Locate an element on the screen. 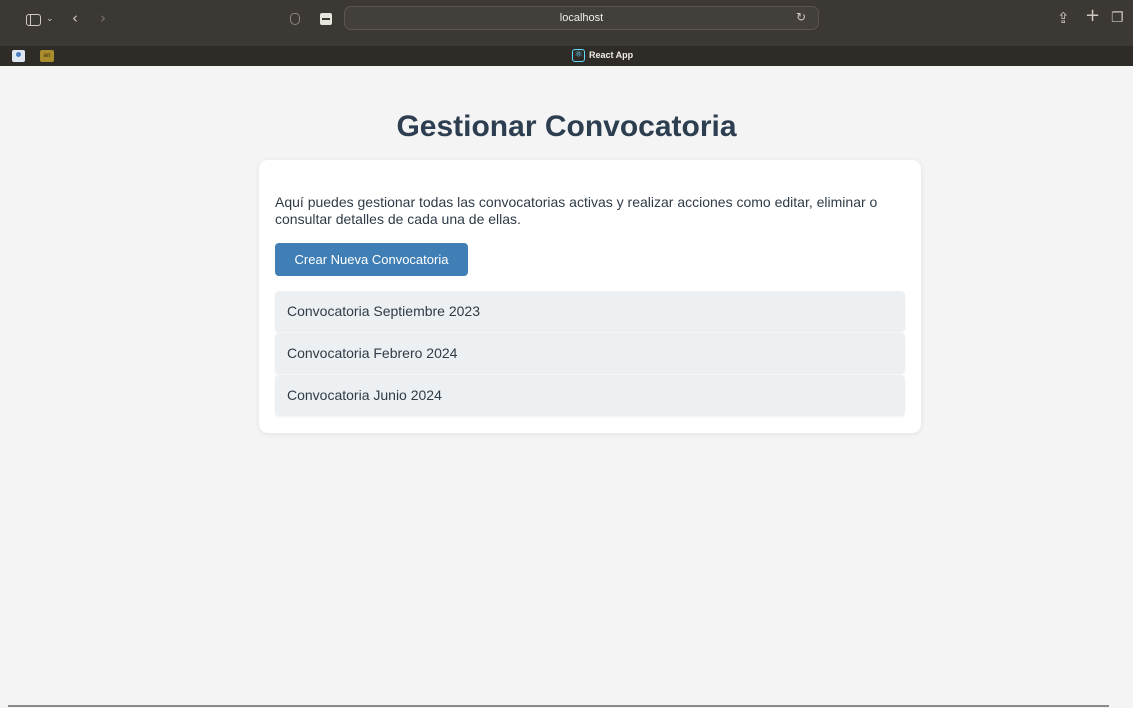 This screenshot has height=708, width=1133. plus-icon: + is located at coordinates (1092, 16).